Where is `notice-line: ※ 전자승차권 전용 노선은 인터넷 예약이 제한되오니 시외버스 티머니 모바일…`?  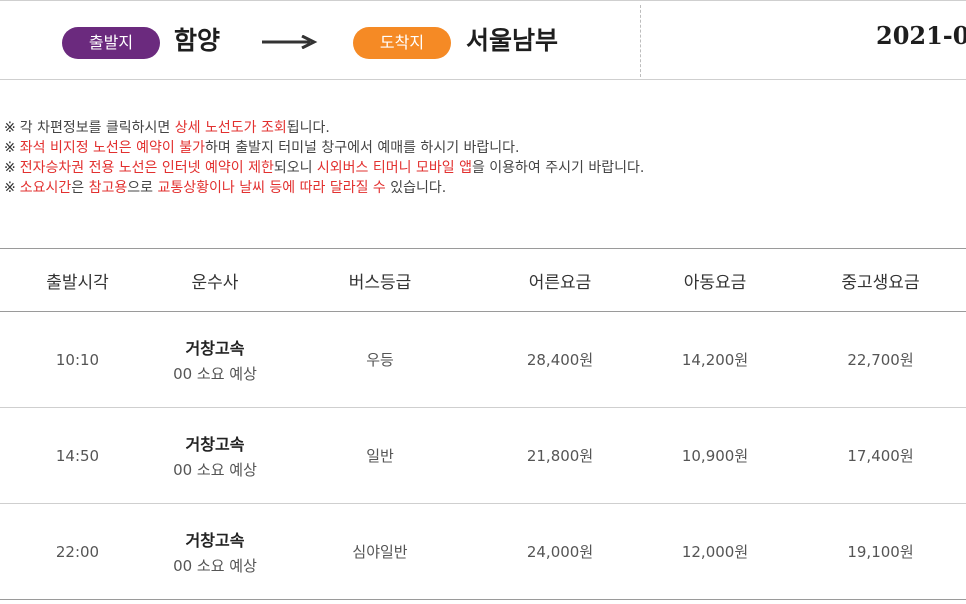 notice-line: ※ 전자승차권 전용 노선은 인터넷 예약이 제한되오니 시외버스 티머니 모바일… is located at coordinates (479, 168).